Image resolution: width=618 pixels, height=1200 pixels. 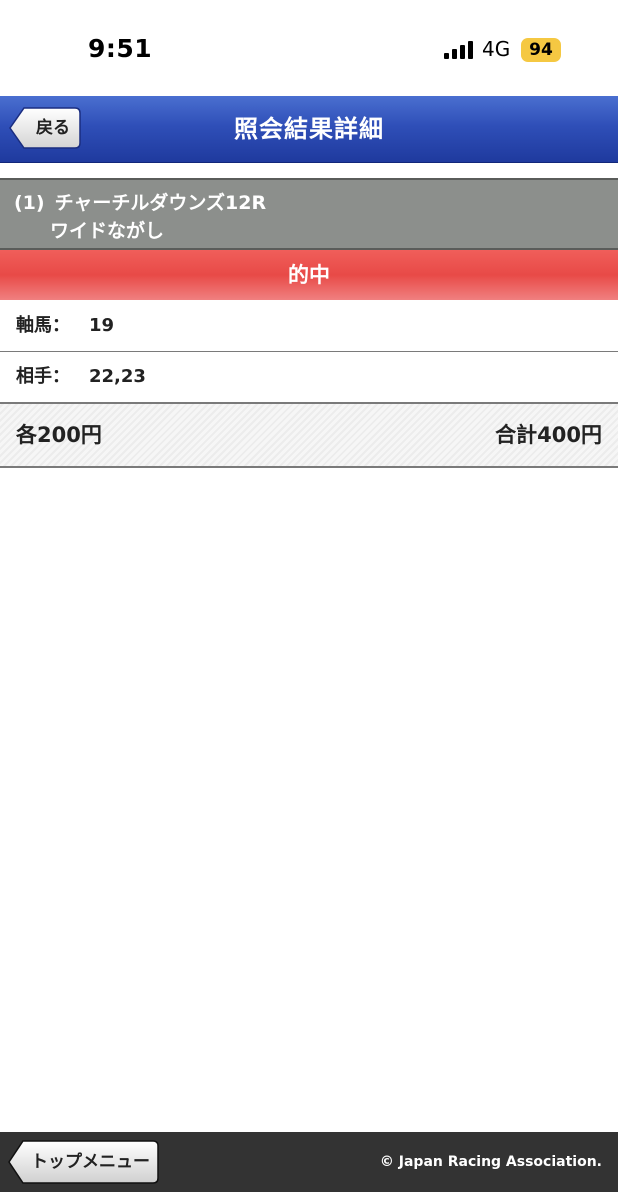 I want to click on amount-total: 合計400円, so click(x=548, y=435).